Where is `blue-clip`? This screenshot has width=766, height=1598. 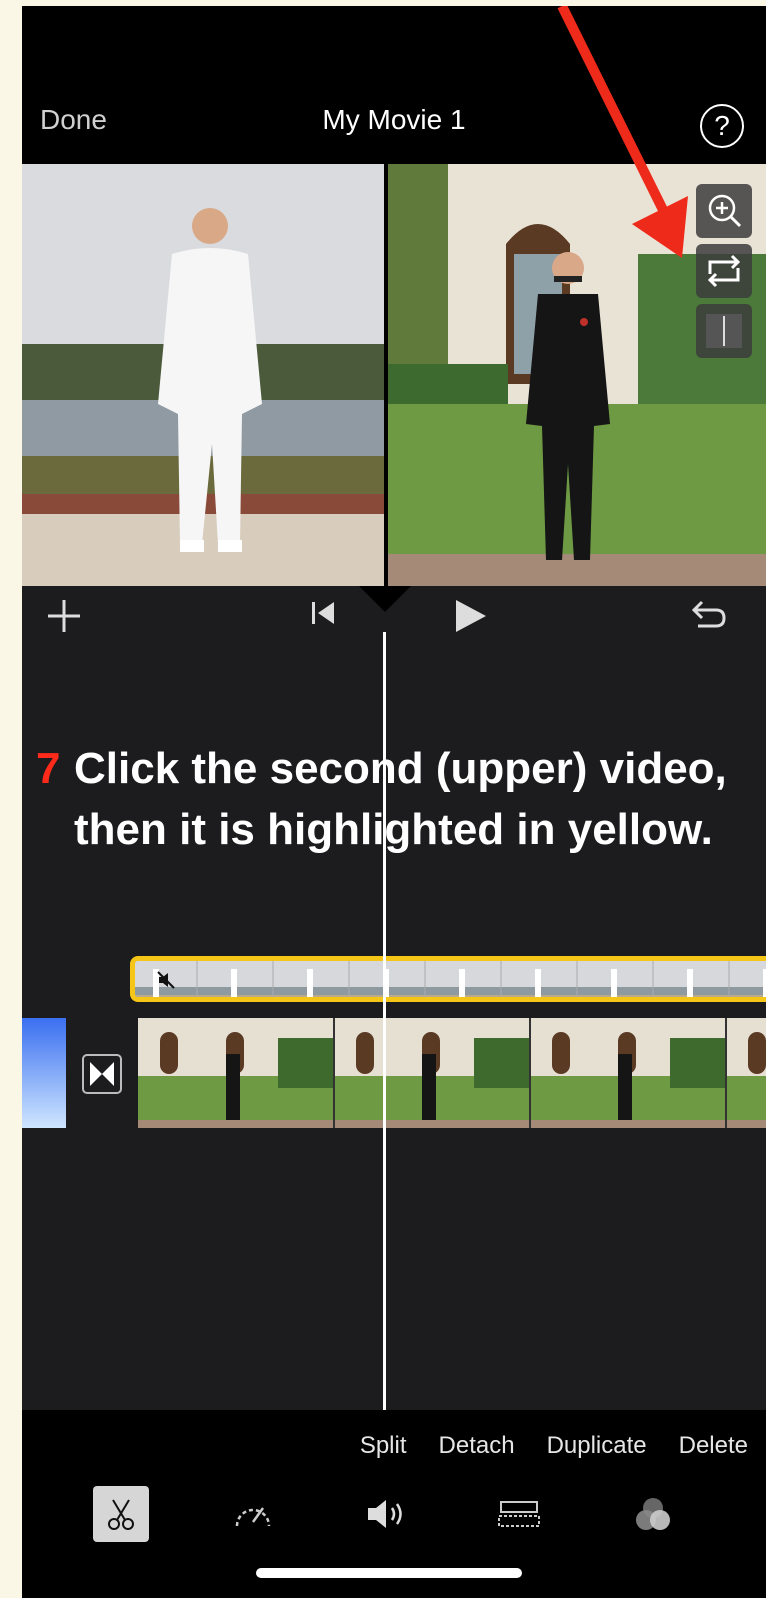 blue-clip is located at coordinates (44, 1073).